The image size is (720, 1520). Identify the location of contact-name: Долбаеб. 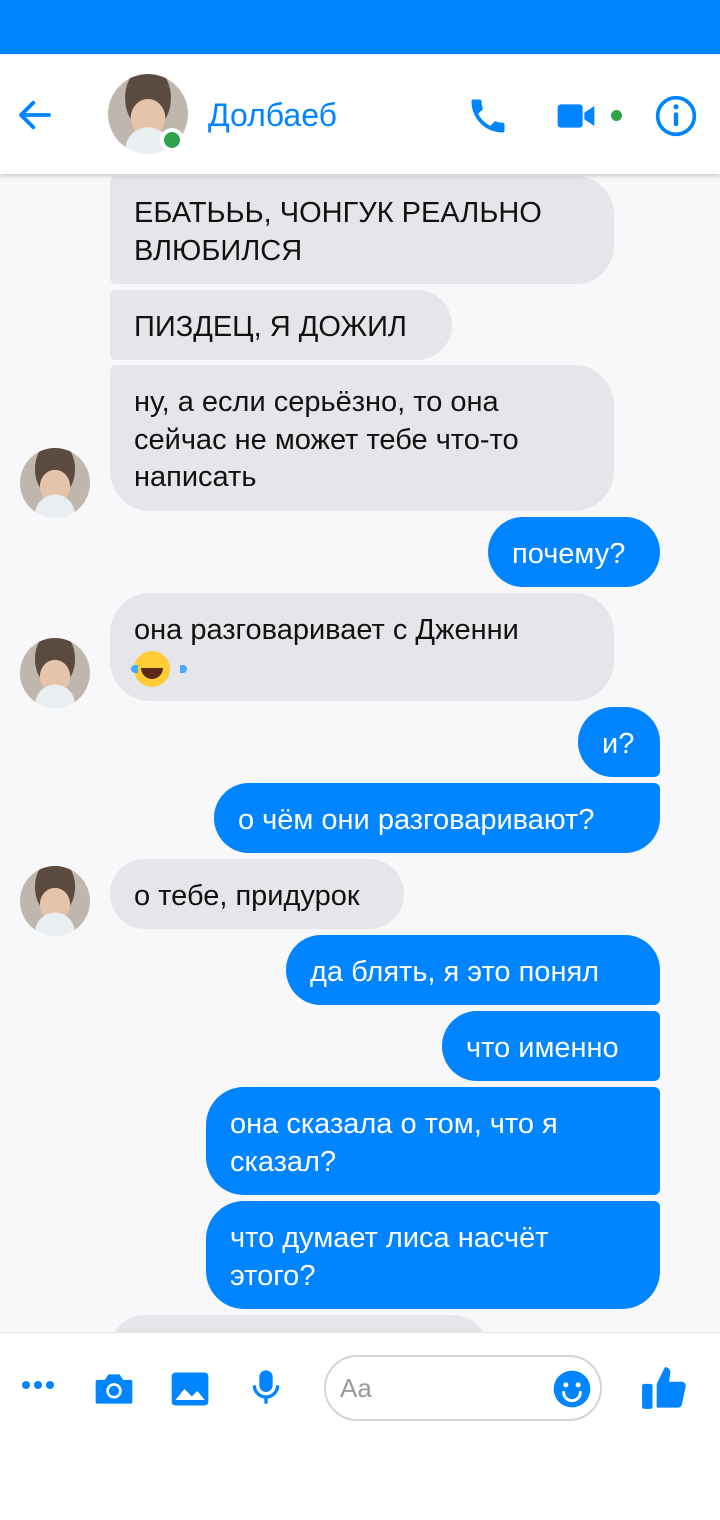
(272, 115).